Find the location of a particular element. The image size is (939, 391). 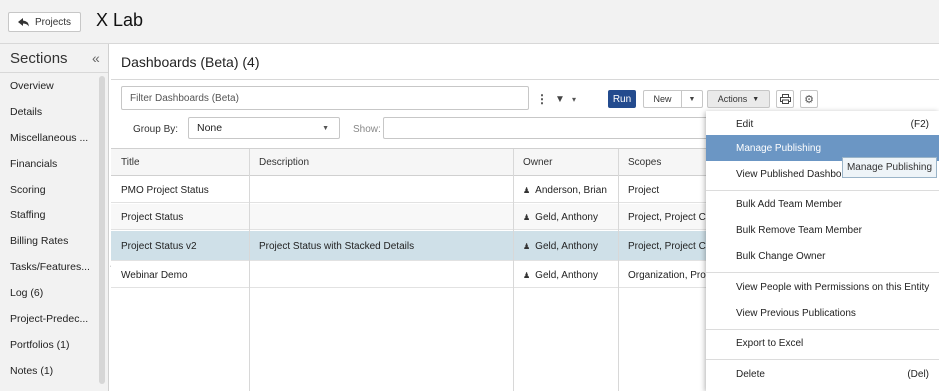

back-to-projects-button: Projects is located at coordinates (44, 22).